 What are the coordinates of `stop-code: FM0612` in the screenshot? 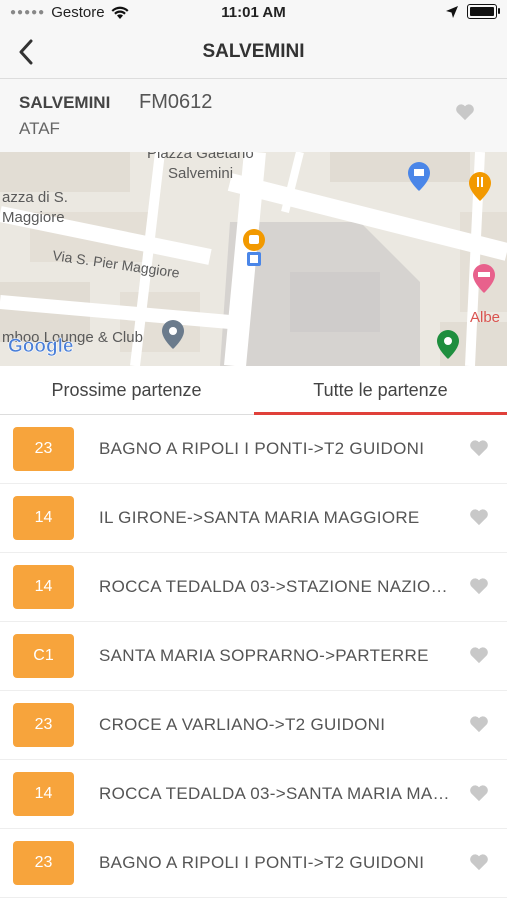 It's located at (176, 102).